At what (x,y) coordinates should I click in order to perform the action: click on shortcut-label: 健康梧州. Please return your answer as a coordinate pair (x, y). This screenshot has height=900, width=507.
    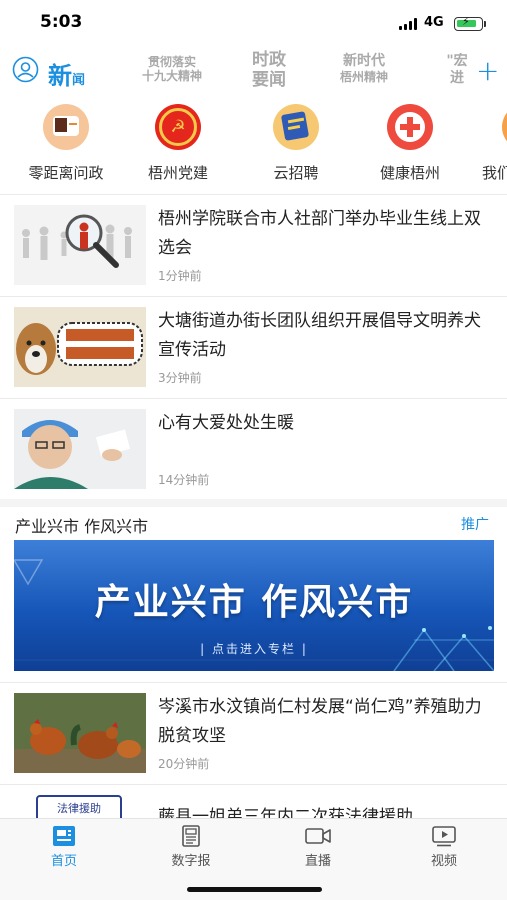
    Looking at the image, I should click on (409, 173).